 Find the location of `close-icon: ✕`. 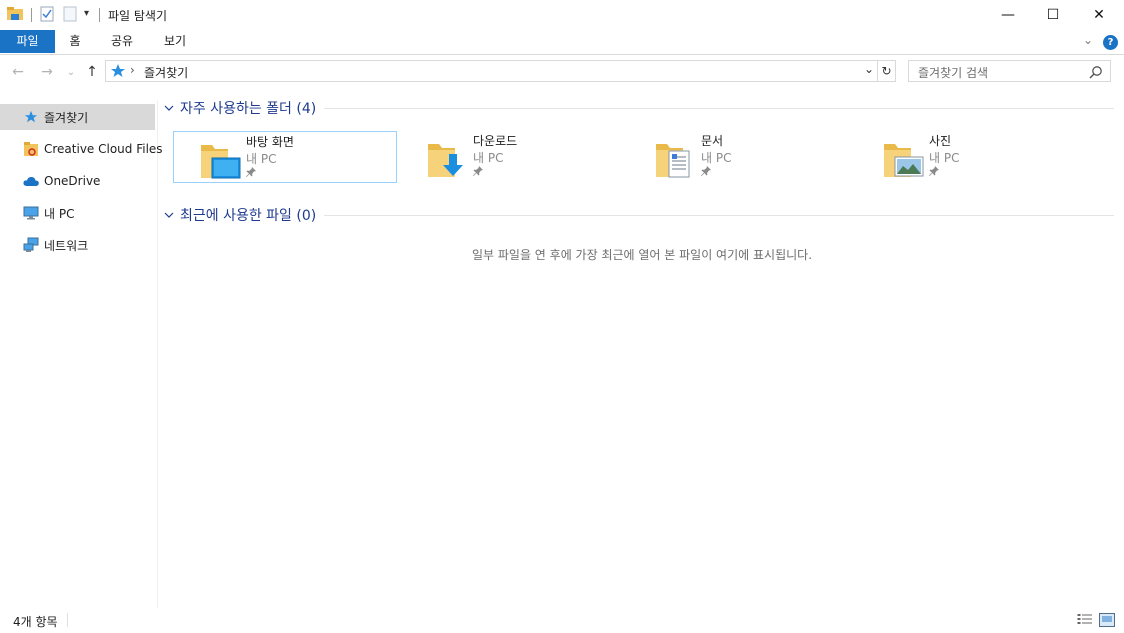

close-icon: ✕ is located at coordinates (1099, 15).